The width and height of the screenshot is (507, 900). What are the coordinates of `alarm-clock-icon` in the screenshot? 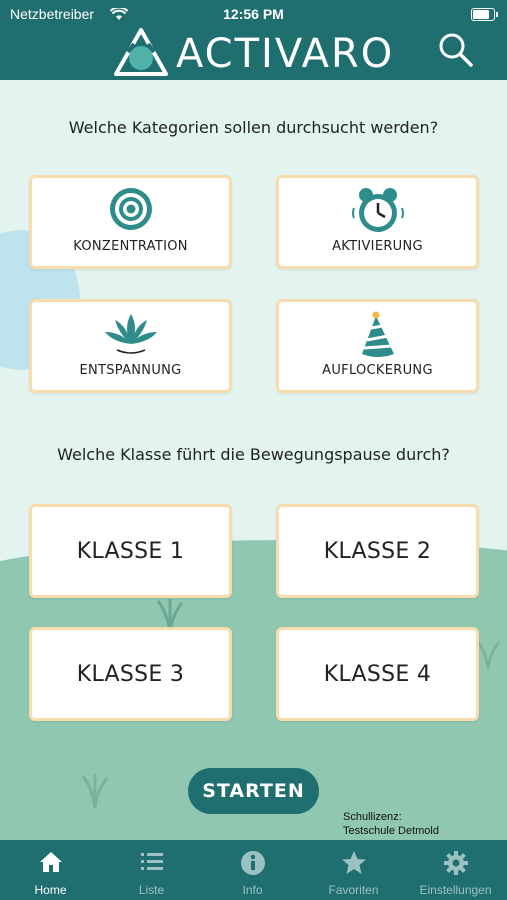 It's located at (377, 212).